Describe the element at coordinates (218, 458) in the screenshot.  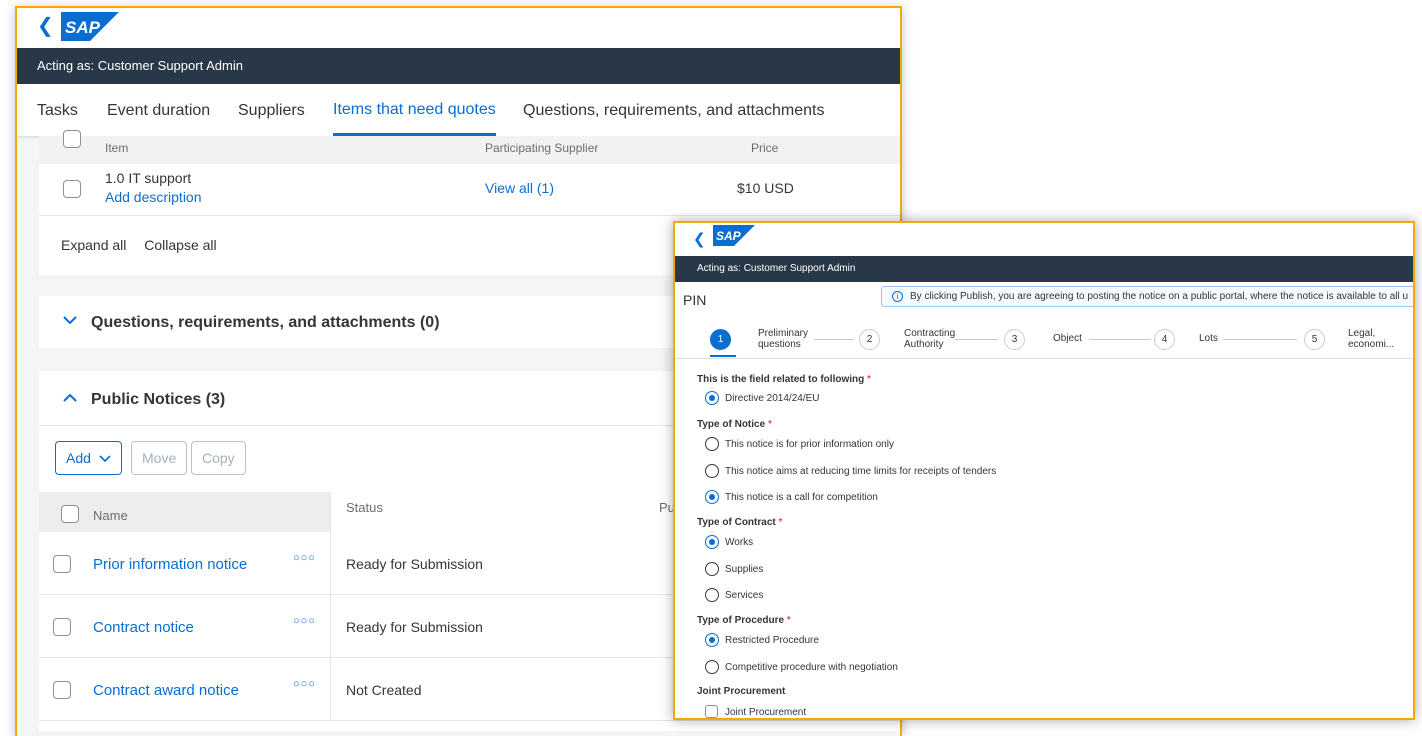
I see `copy-button: Copy` at that location.